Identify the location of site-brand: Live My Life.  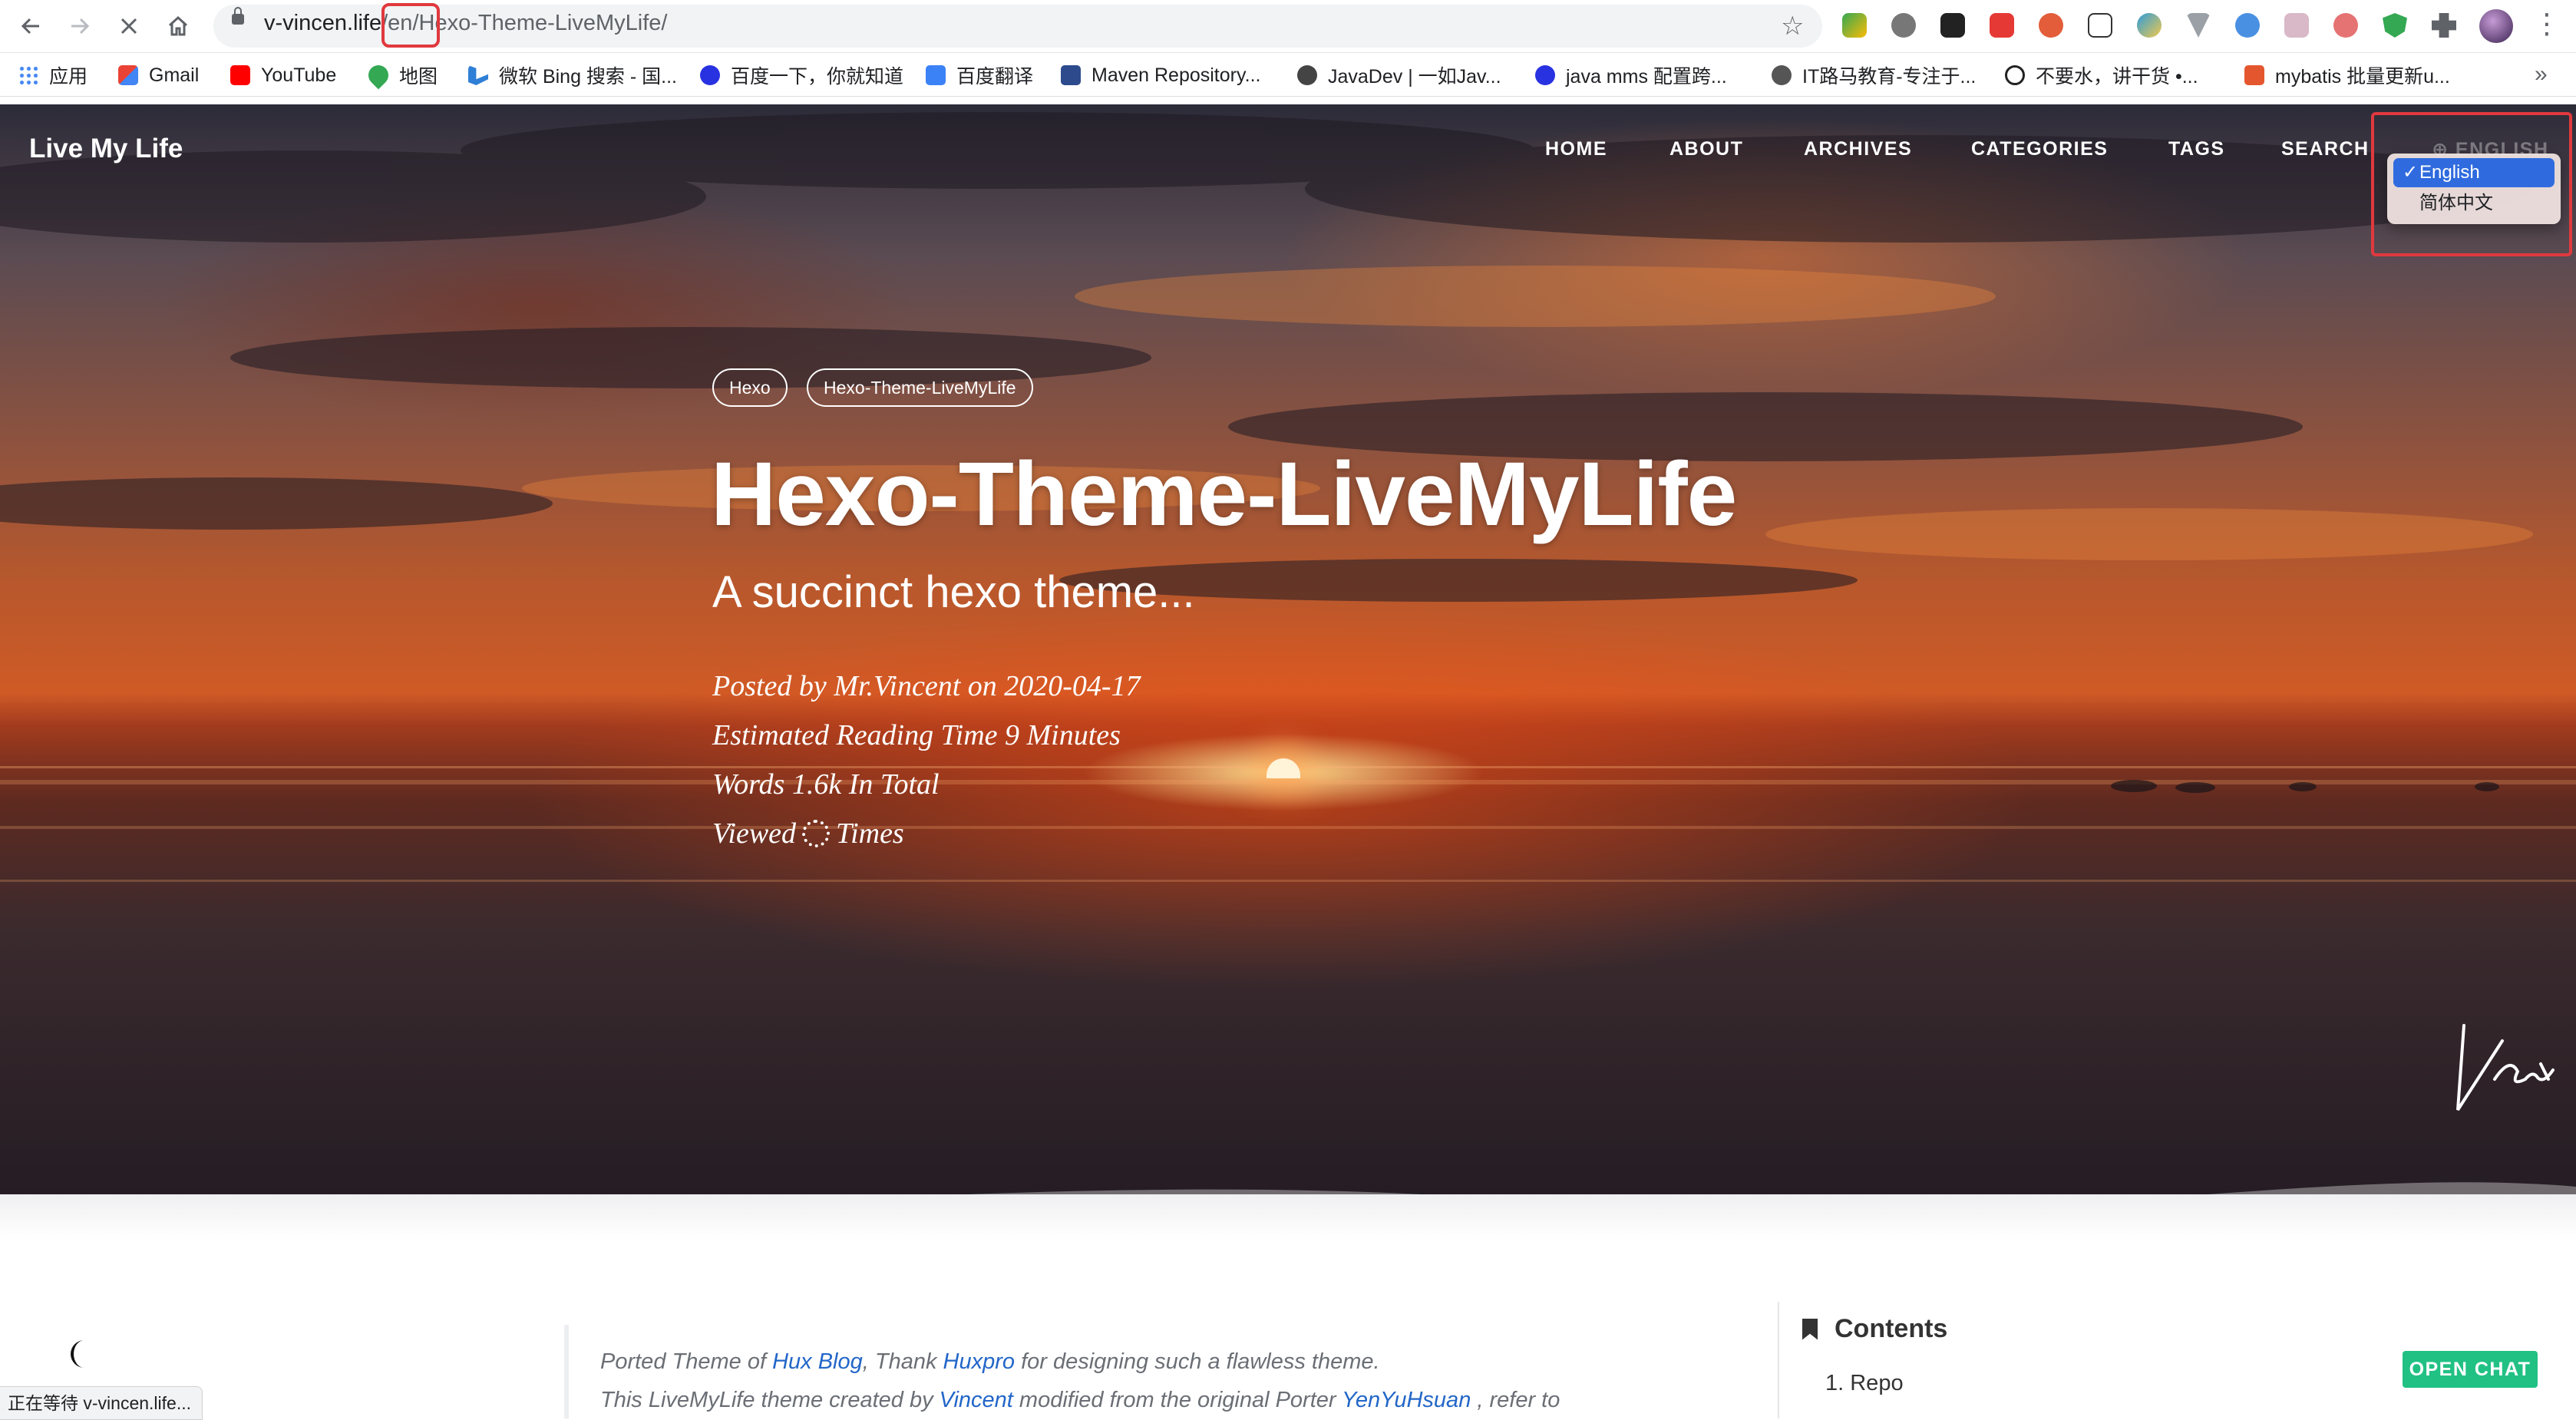
(106, 149).